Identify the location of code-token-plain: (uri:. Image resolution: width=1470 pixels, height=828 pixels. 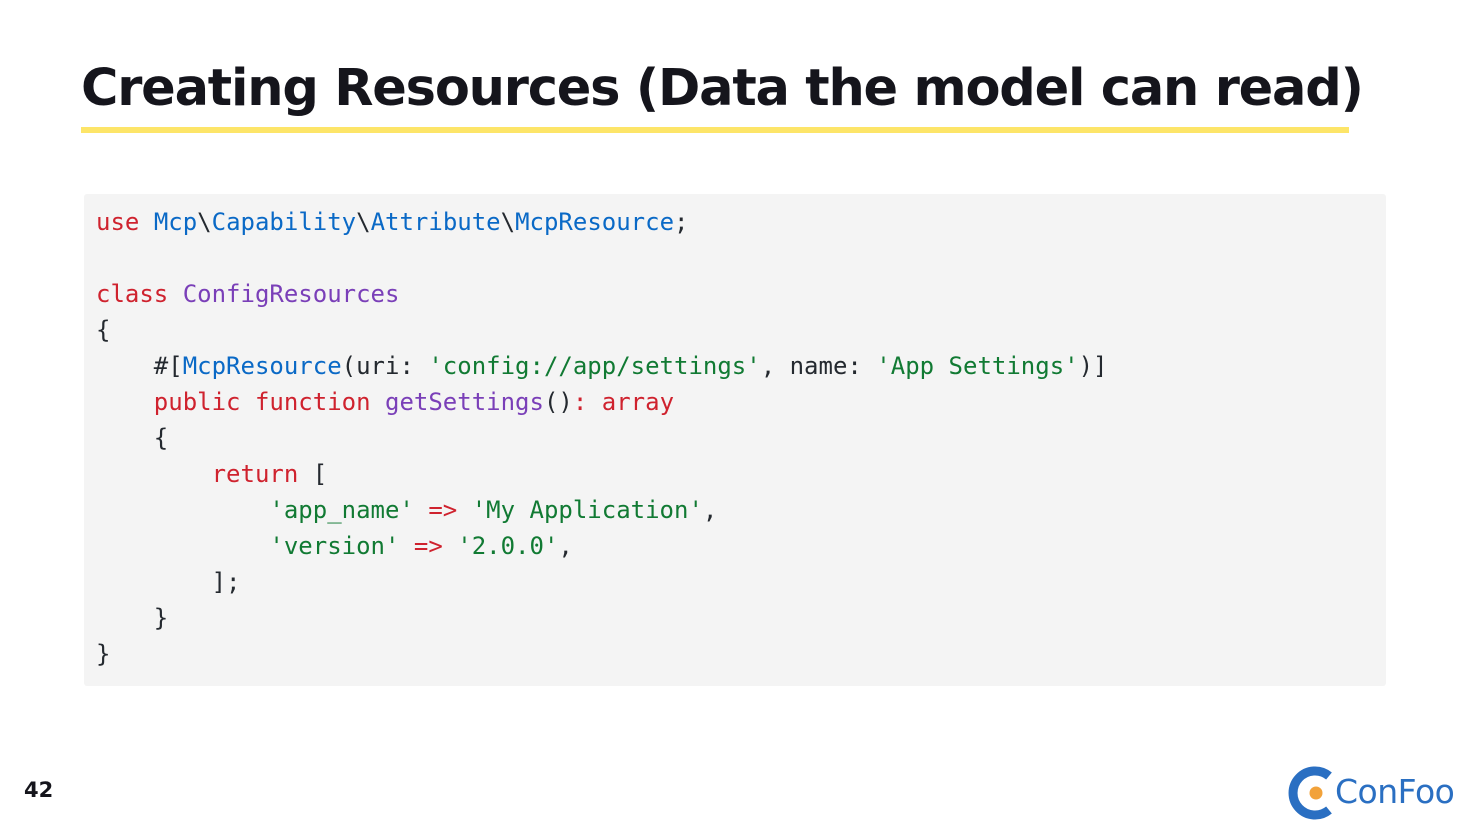
(385, 366).